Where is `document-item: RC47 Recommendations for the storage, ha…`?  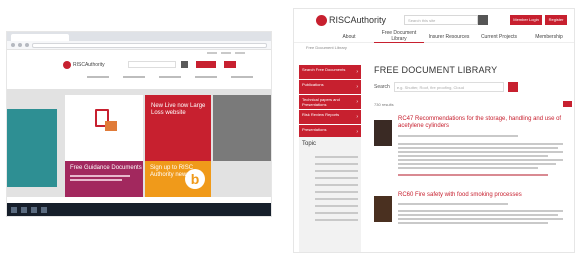
document-item: RC47 Recommendations for the storage, ha… is located at coordinates (473, 153).